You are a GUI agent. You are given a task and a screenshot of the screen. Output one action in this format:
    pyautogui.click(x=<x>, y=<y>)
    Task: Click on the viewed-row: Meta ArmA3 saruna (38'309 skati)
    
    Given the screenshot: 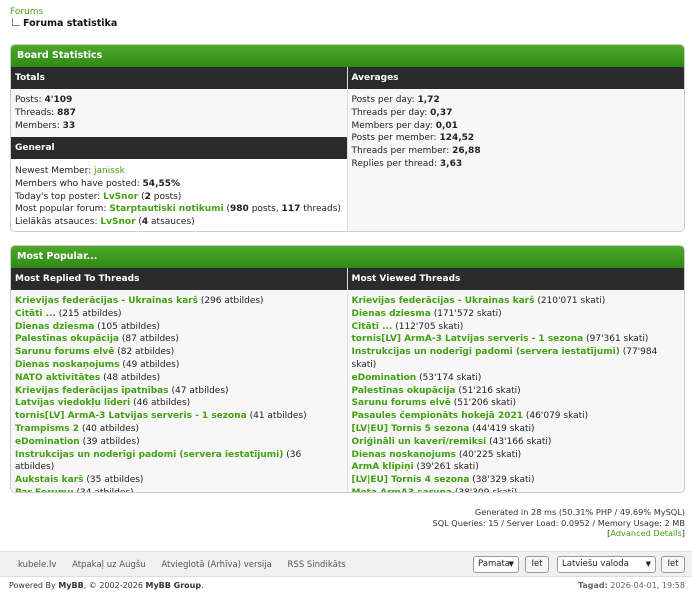 What is the action you would take?
    pyautogui.click(x=516, y=490)
    